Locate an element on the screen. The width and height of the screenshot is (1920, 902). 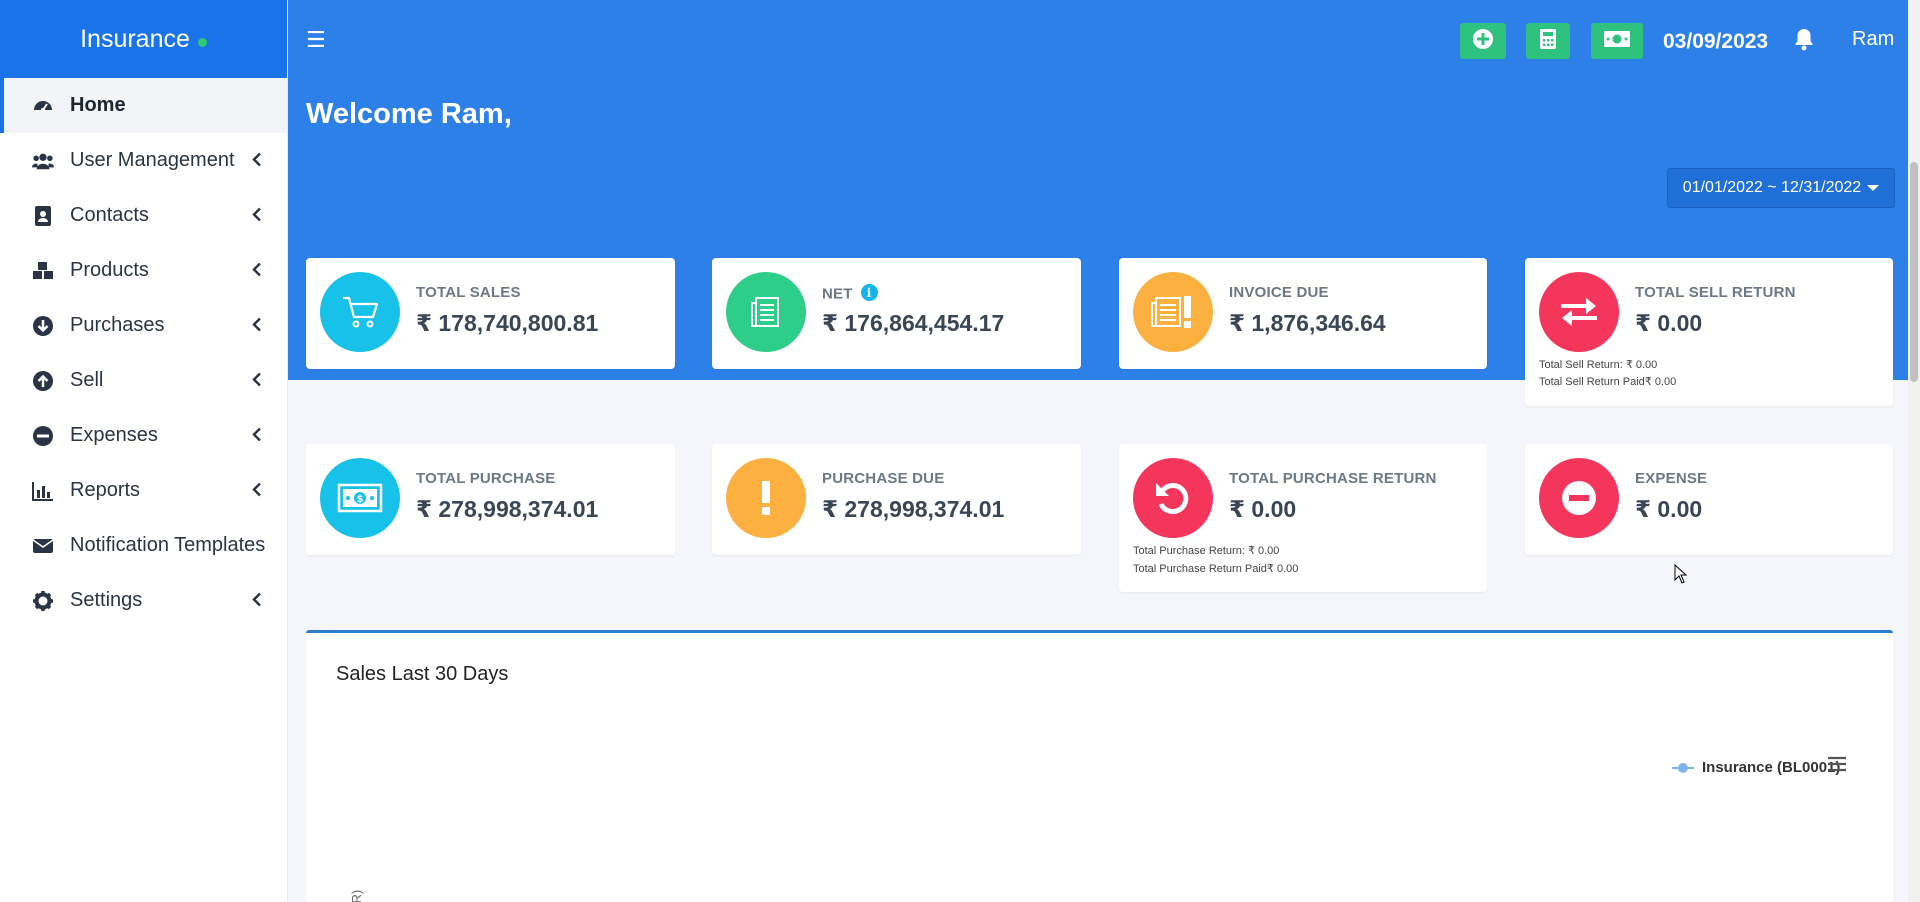
net-card: NET i ₹ 176,864,454.17 is located at coordinates (896, 313).